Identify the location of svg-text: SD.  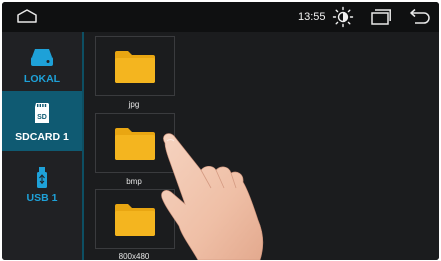
(42, 117).